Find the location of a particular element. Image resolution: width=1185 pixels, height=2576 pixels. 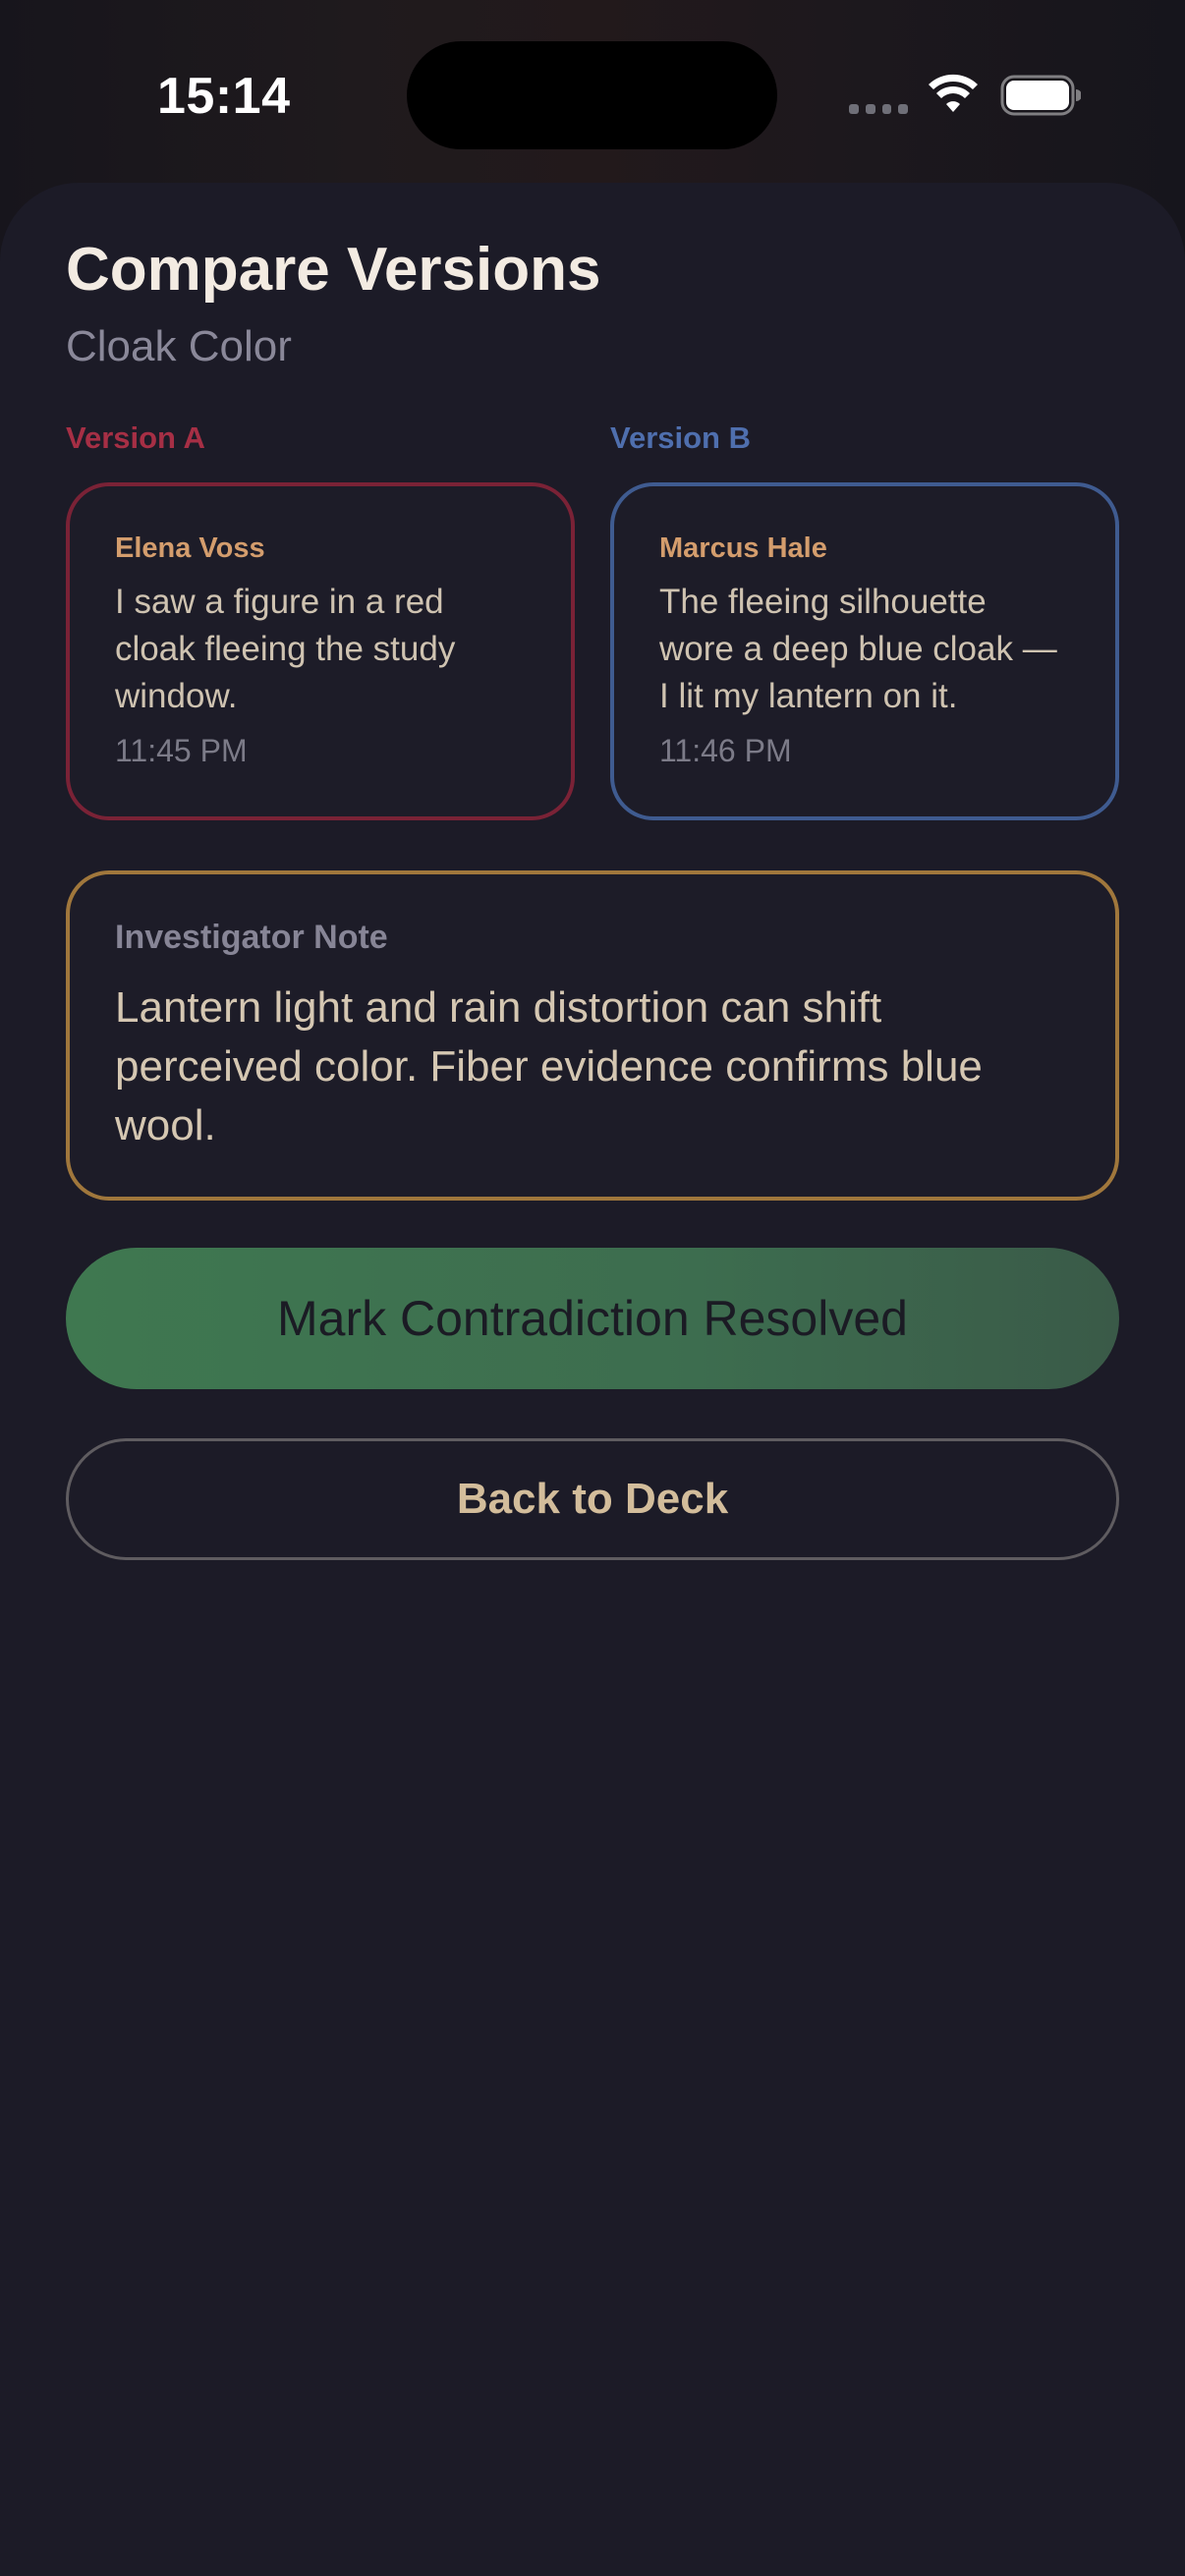

mark-resolved-button: Mark Contradiction Resolved is located at coordinates (592, 1318).